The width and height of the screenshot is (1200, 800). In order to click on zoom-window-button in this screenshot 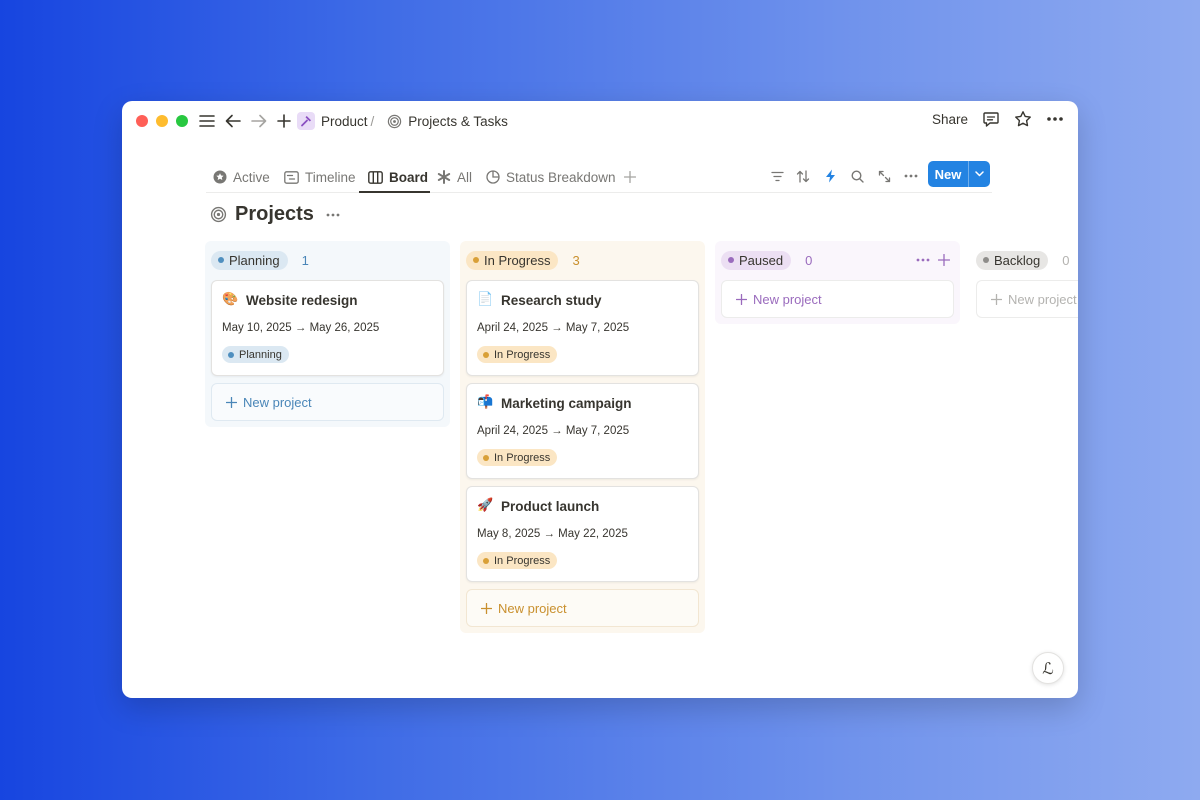, I will do `click(182, 121)`.